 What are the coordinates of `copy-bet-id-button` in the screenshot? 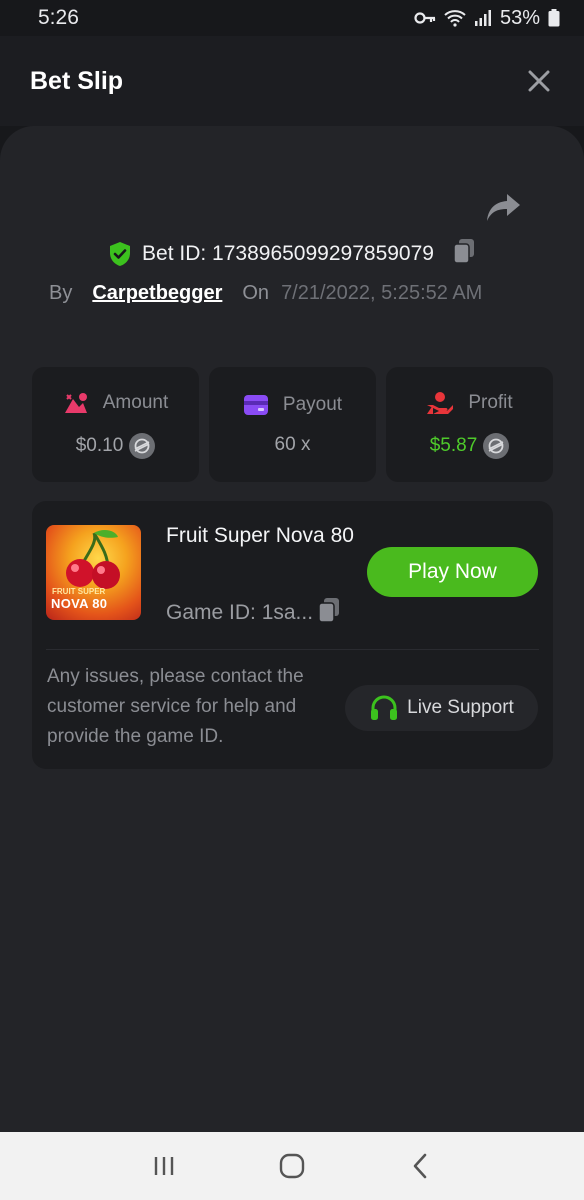 It's located at (464, 254).